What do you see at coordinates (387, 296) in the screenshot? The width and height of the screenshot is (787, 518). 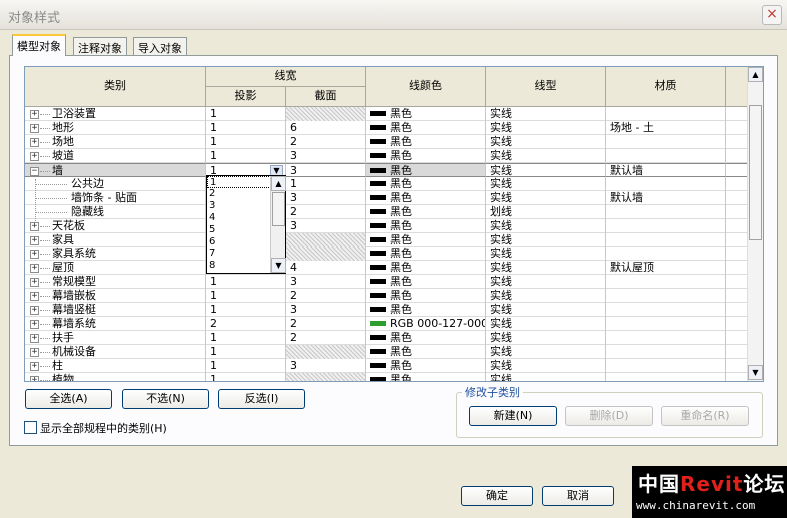 I see `category-row: + 幕墙嵌板 1 2 黑色 实线` at bounding box center [387, 296].